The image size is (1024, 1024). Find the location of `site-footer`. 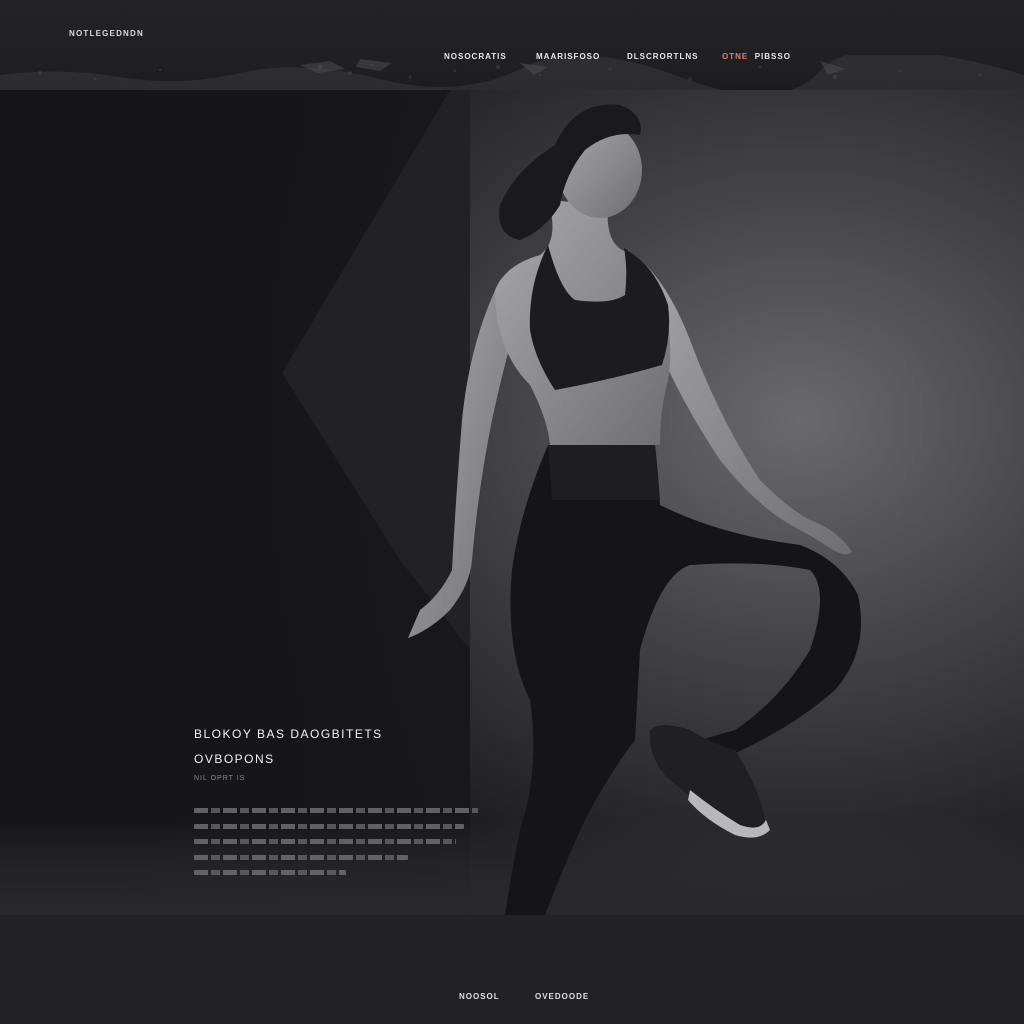

site-footer is located at coordinates (512, 969).